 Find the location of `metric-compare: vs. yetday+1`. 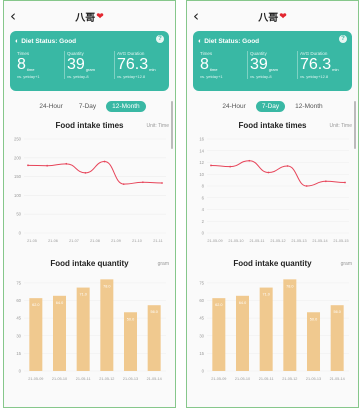

metric-compare: vs. yetday+1 is located at coordinates (28, 76).